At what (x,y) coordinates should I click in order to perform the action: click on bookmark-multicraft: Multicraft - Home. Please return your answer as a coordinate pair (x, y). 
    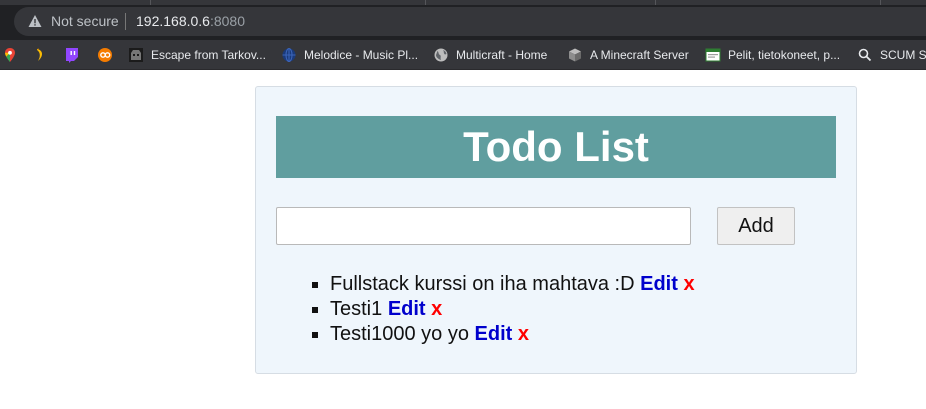
    Looking at the image, I should click on (490, 55).